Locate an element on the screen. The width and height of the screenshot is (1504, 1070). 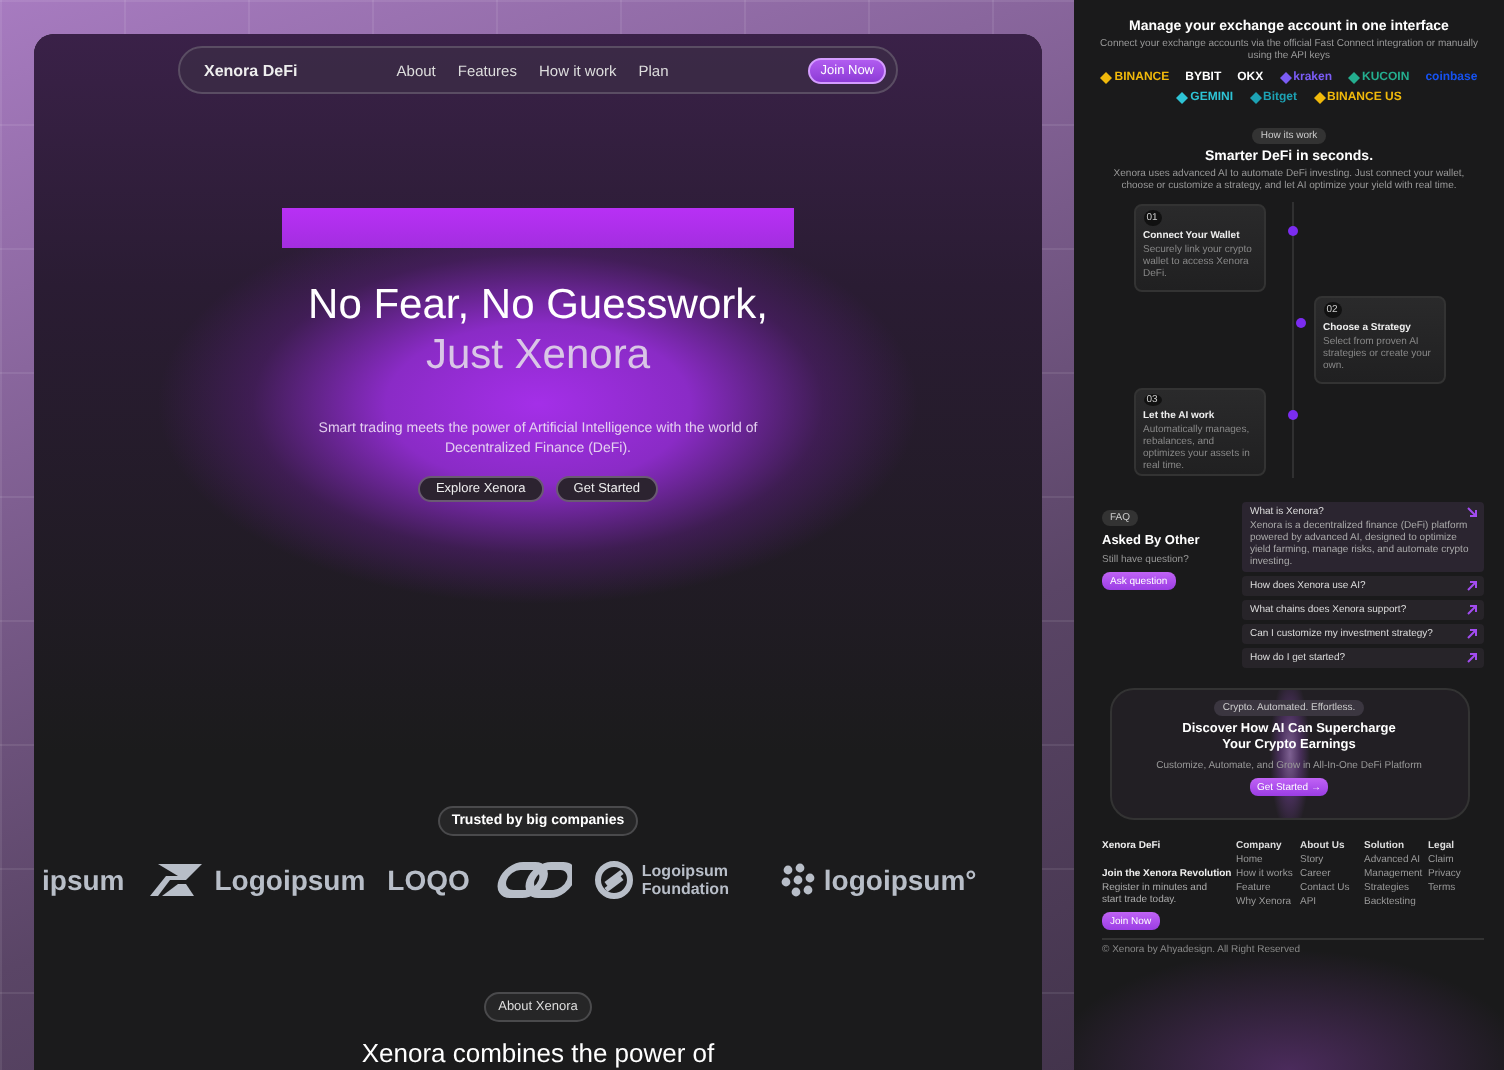
hero-title: Just Xenora is located at coordinates (538, 355).